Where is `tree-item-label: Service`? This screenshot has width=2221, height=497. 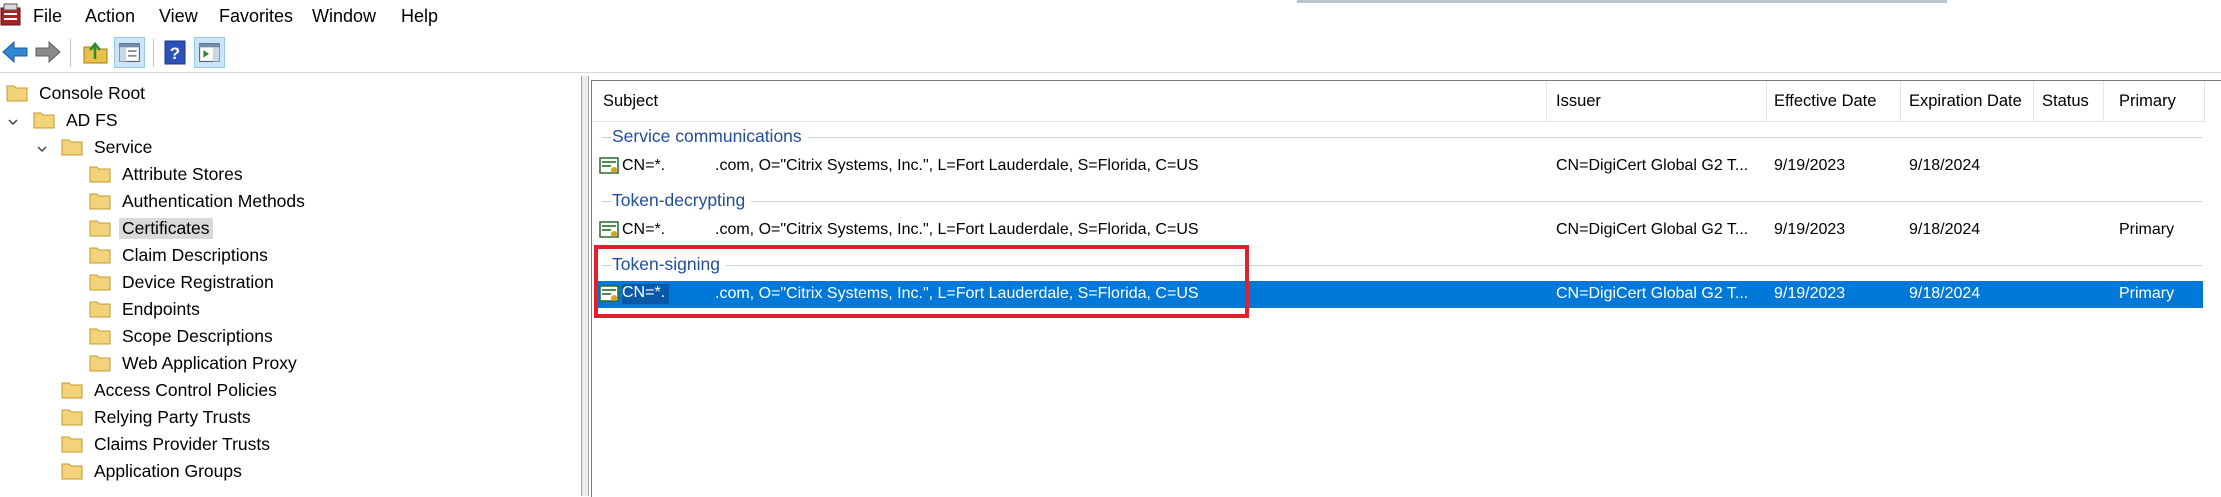
tree-item-label: Service is located at coordinates (123, 147).